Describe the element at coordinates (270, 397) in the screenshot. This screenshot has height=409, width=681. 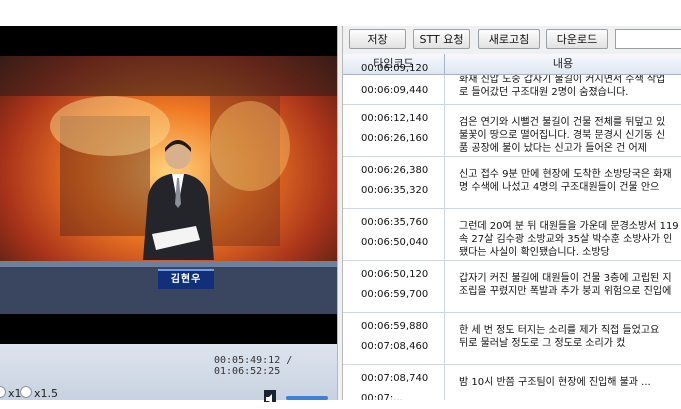
I see `volume-icon` at that location.